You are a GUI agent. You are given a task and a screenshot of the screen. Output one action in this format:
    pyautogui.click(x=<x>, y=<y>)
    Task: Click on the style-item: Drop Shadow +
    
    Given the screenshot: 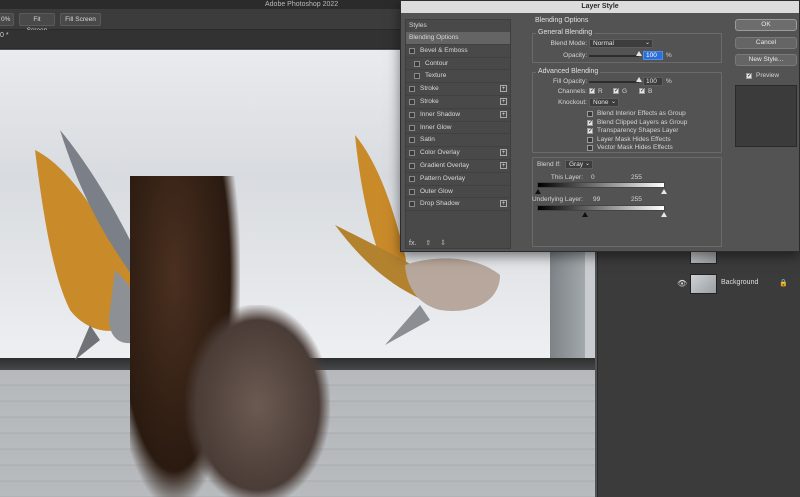 What is the action you would take?
    pyautogui.click(x=458, y=205)
    